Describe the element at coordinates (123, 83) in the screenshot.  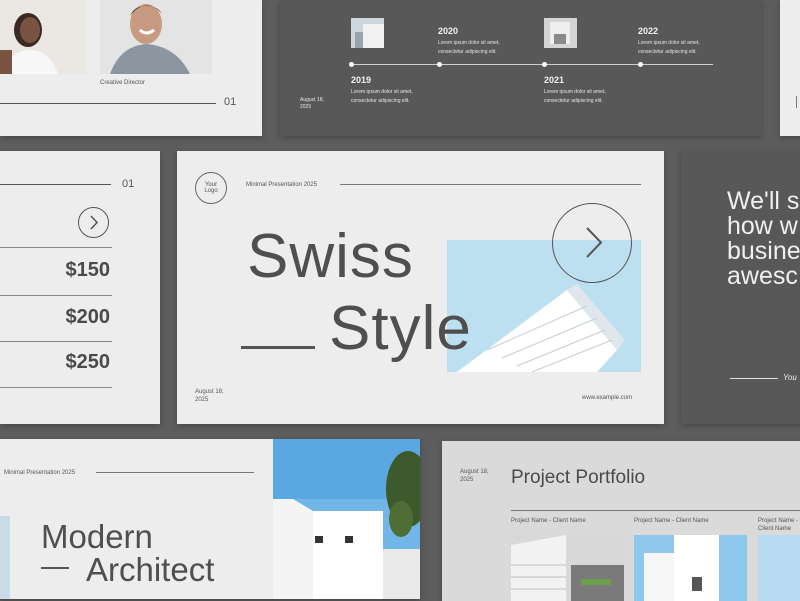
I see `team-caption: Creative Director` at that location.